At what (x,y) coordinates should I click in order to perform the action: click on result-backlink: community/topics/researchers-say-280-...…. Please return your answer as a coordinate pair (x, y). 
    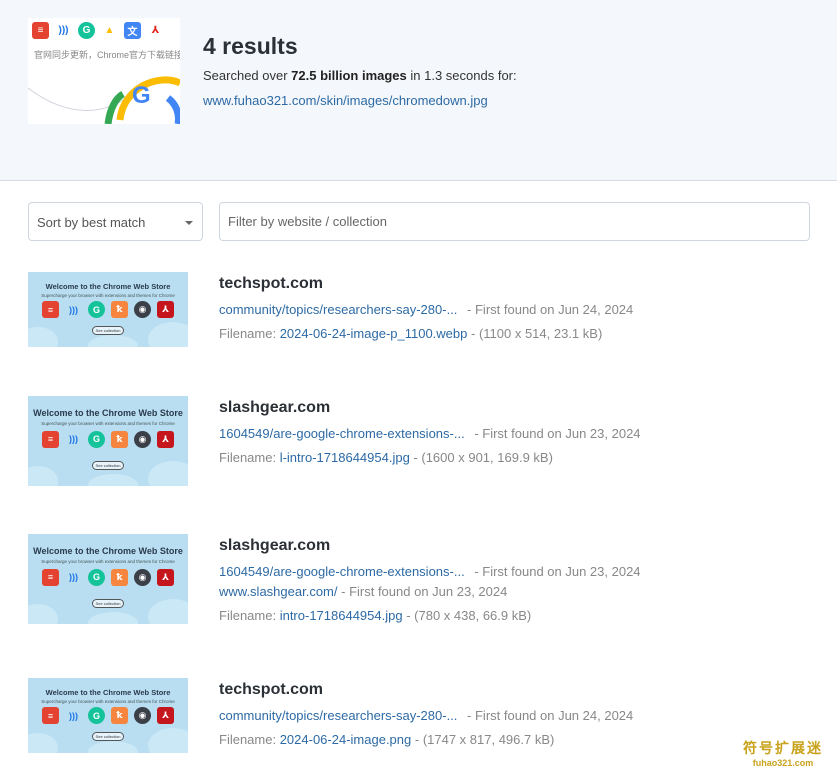
    Looking at the image, I should click on (426, 715).